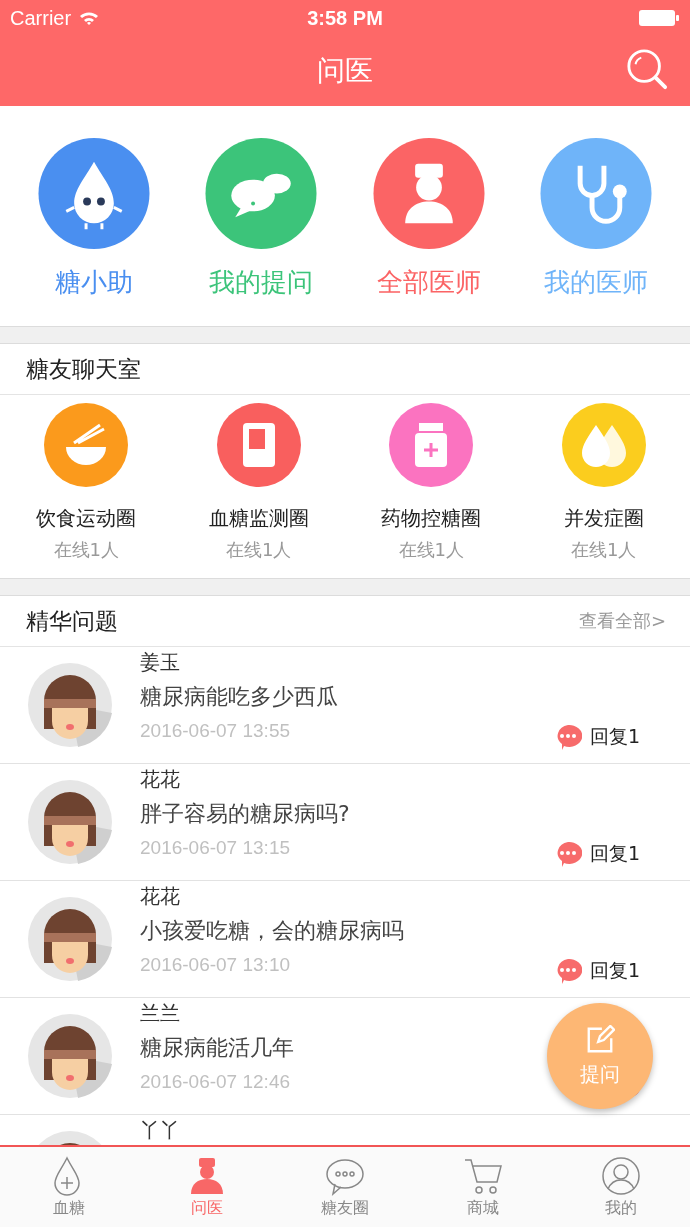 Image resolution: width=690 pixels, height=1227 pixels. Describe the element at coordinates (659, 18) in the screenshot. I see `battery-icon` at that location.